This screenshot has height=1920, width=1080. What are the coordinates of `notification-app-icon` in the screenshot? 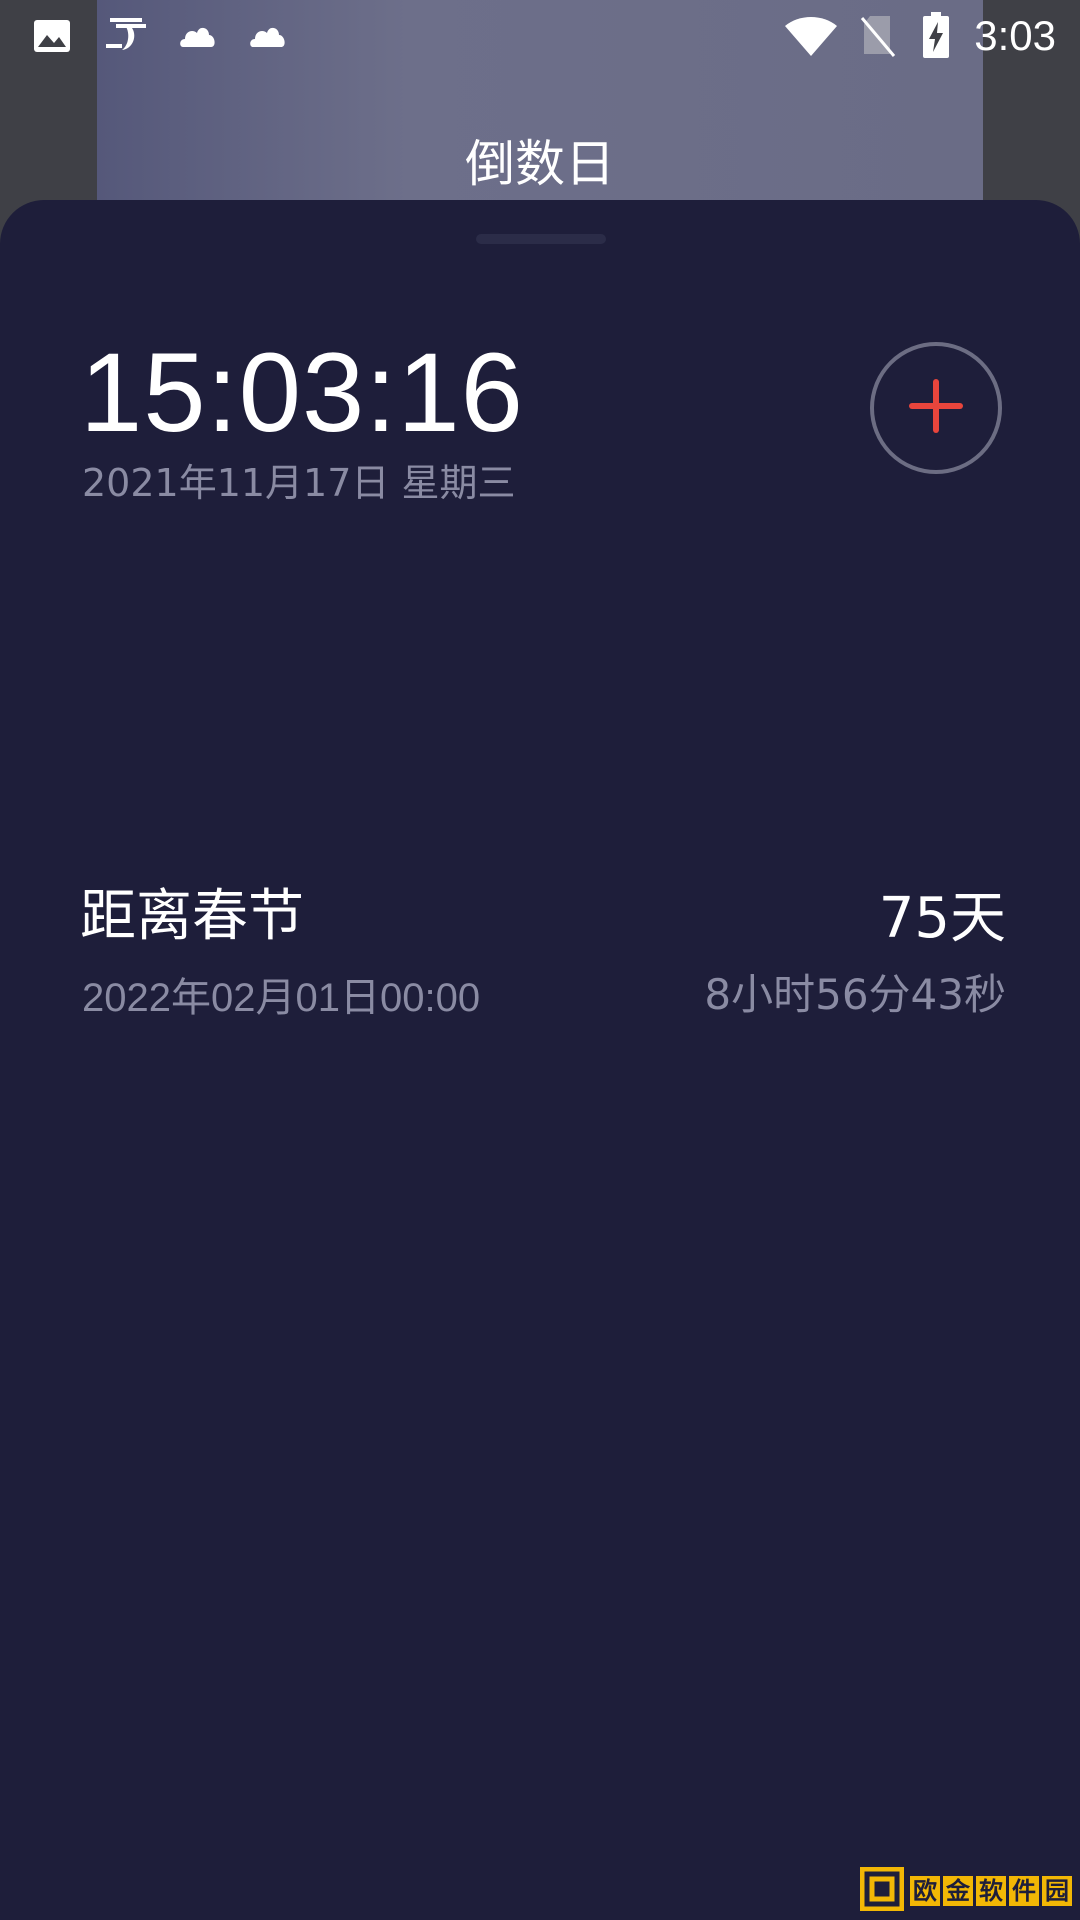 It's located at (128, 36).